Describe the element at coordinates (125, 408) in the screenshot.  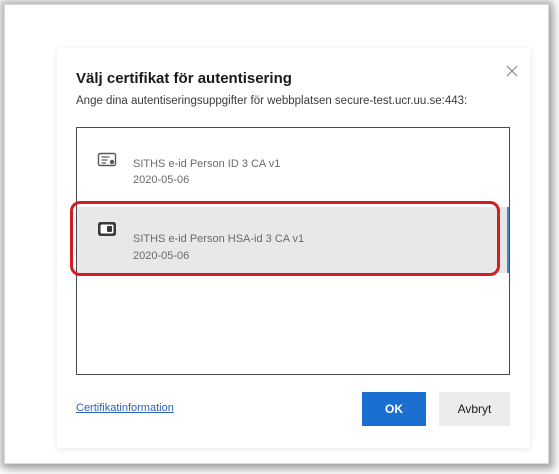
I see `certificate-info-link: Certifikatinformation` at that location.